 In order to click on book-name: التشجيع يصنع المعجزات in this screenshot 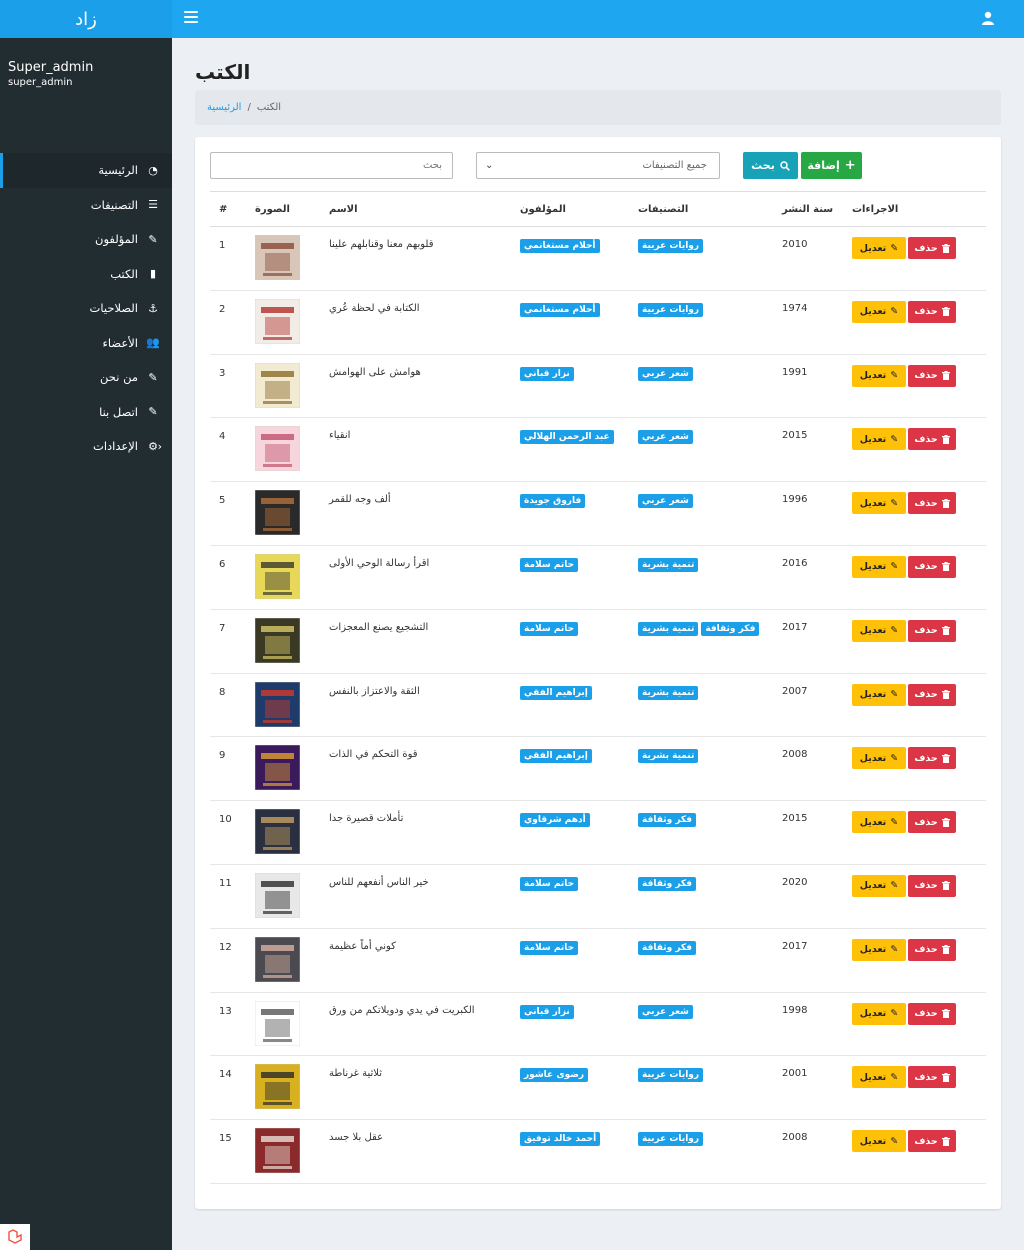, I will do `click(414, 627)`.